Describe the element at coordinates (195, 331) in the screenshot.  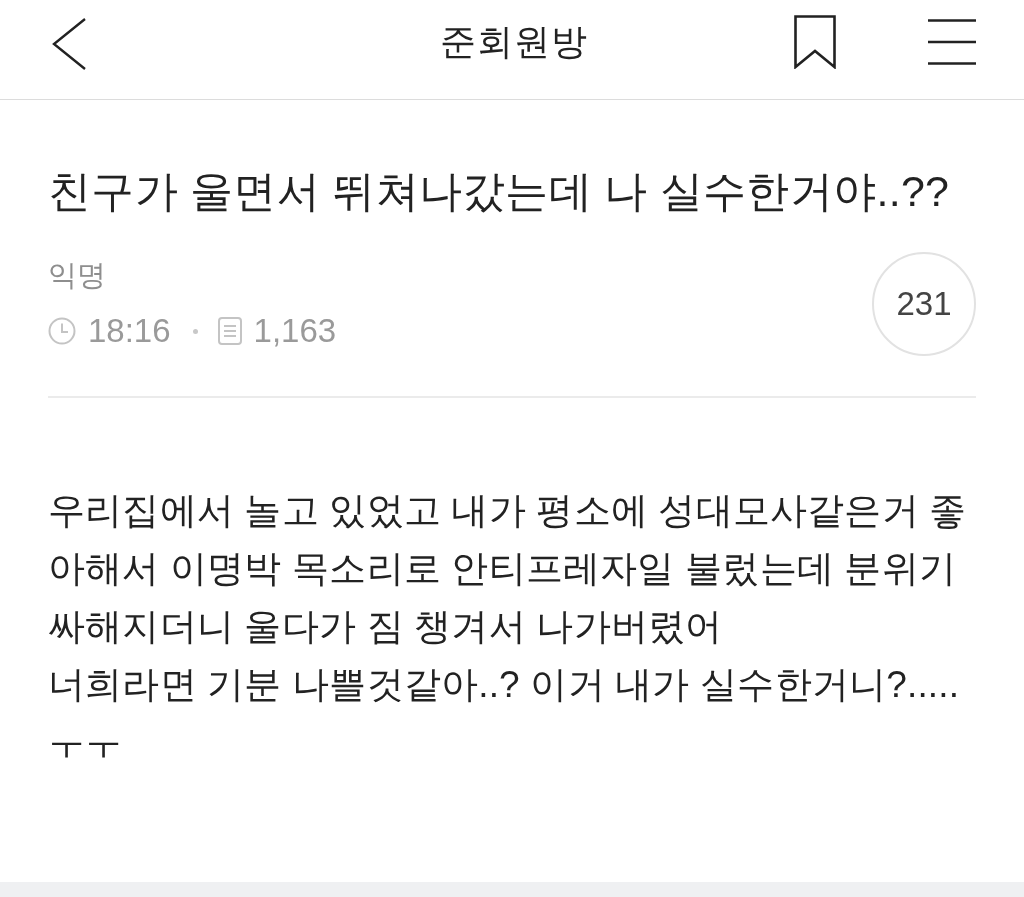
I see `separator-dot-icon` at that location.